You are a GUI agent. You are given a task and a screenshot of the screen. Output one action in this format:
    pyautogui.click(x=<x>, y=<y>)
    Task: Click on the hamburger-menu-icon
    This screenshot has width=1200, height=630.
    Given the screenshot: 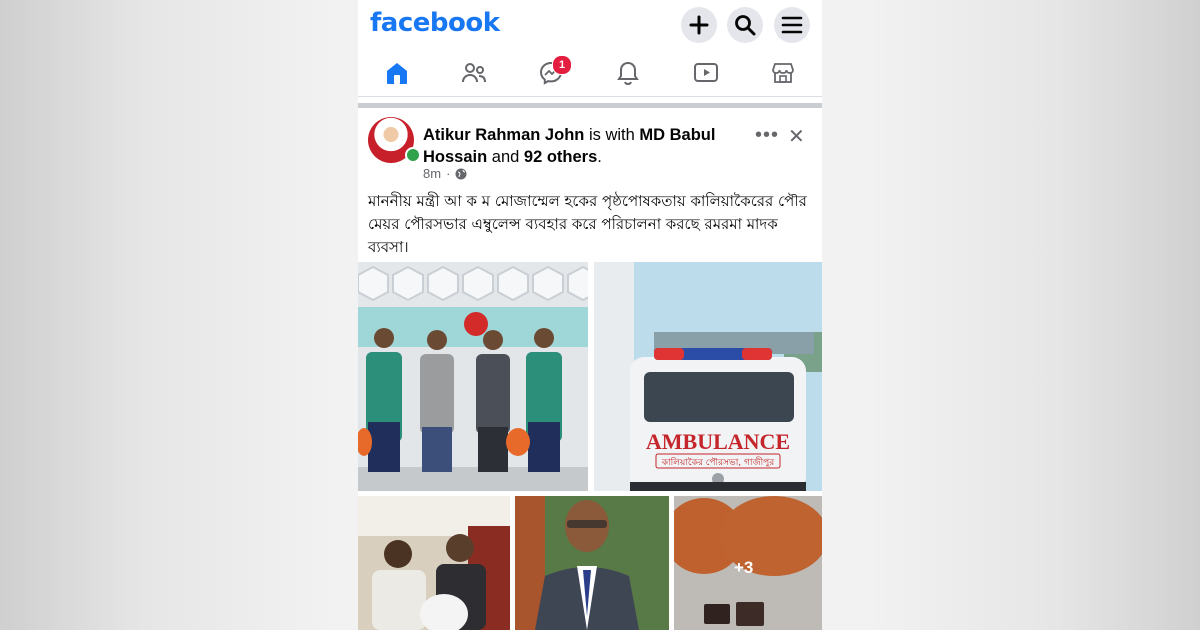 What is the action you would take?
    pyautogui.click(x=792, y=25)
    